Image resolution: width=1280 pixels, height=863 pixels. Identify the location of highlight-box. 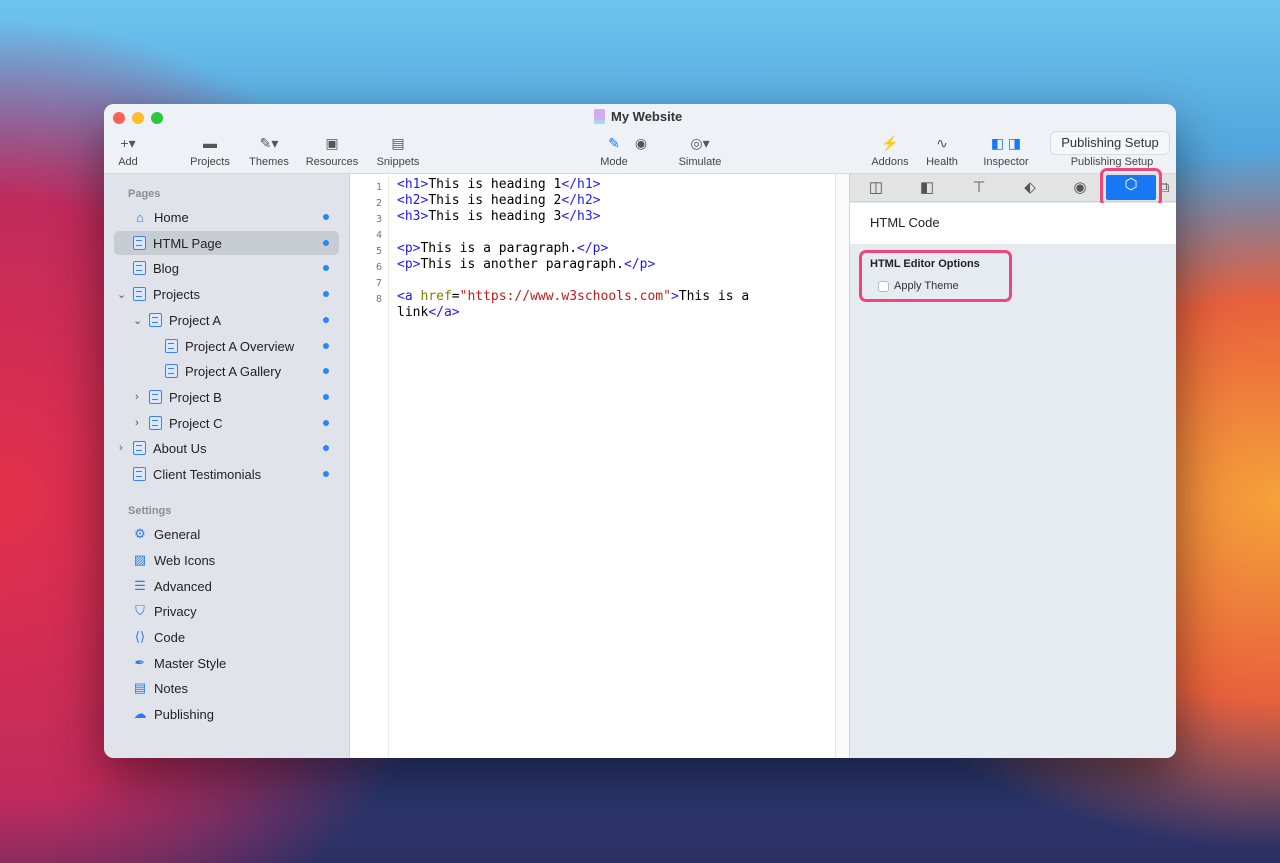
(1131, 187).